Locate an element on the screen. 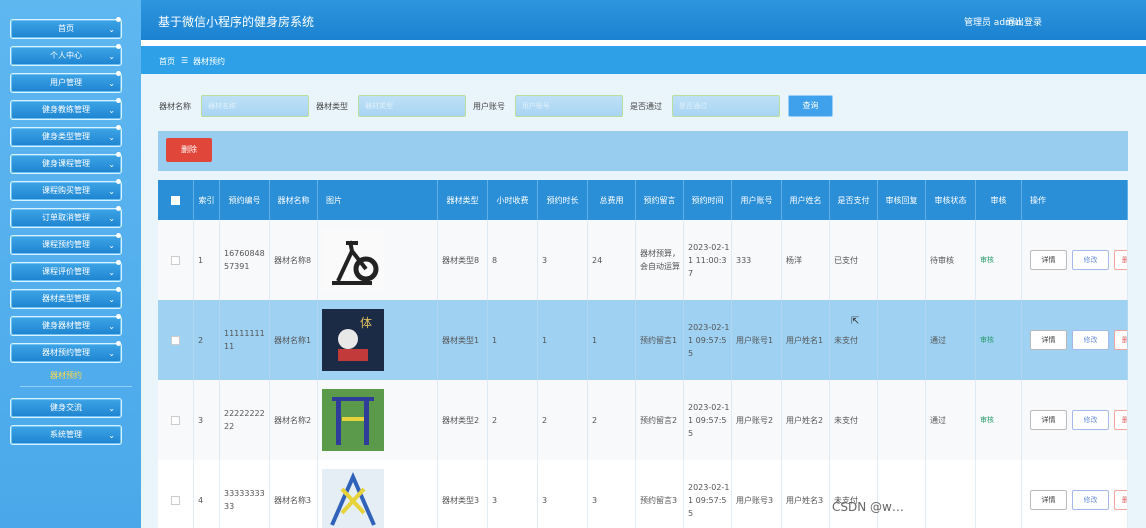 The width and height of the screenshot is (1146, 528). select-all-checkbox is located at coordinates (175, 200).